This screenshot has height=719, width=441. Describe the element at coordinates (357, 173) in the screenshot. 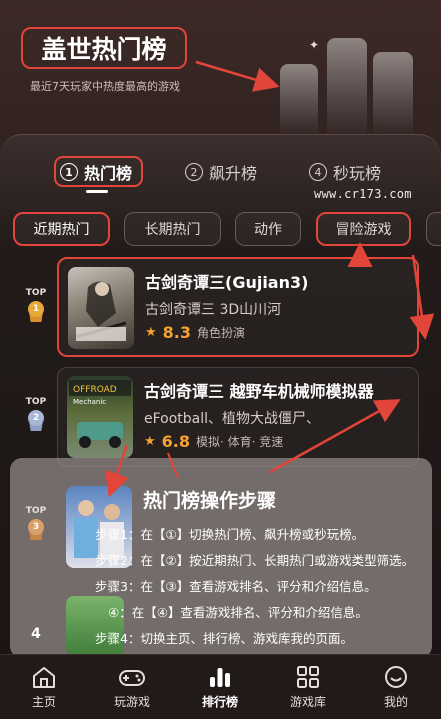

I see `tab-label: 秒玩榜` at that location.